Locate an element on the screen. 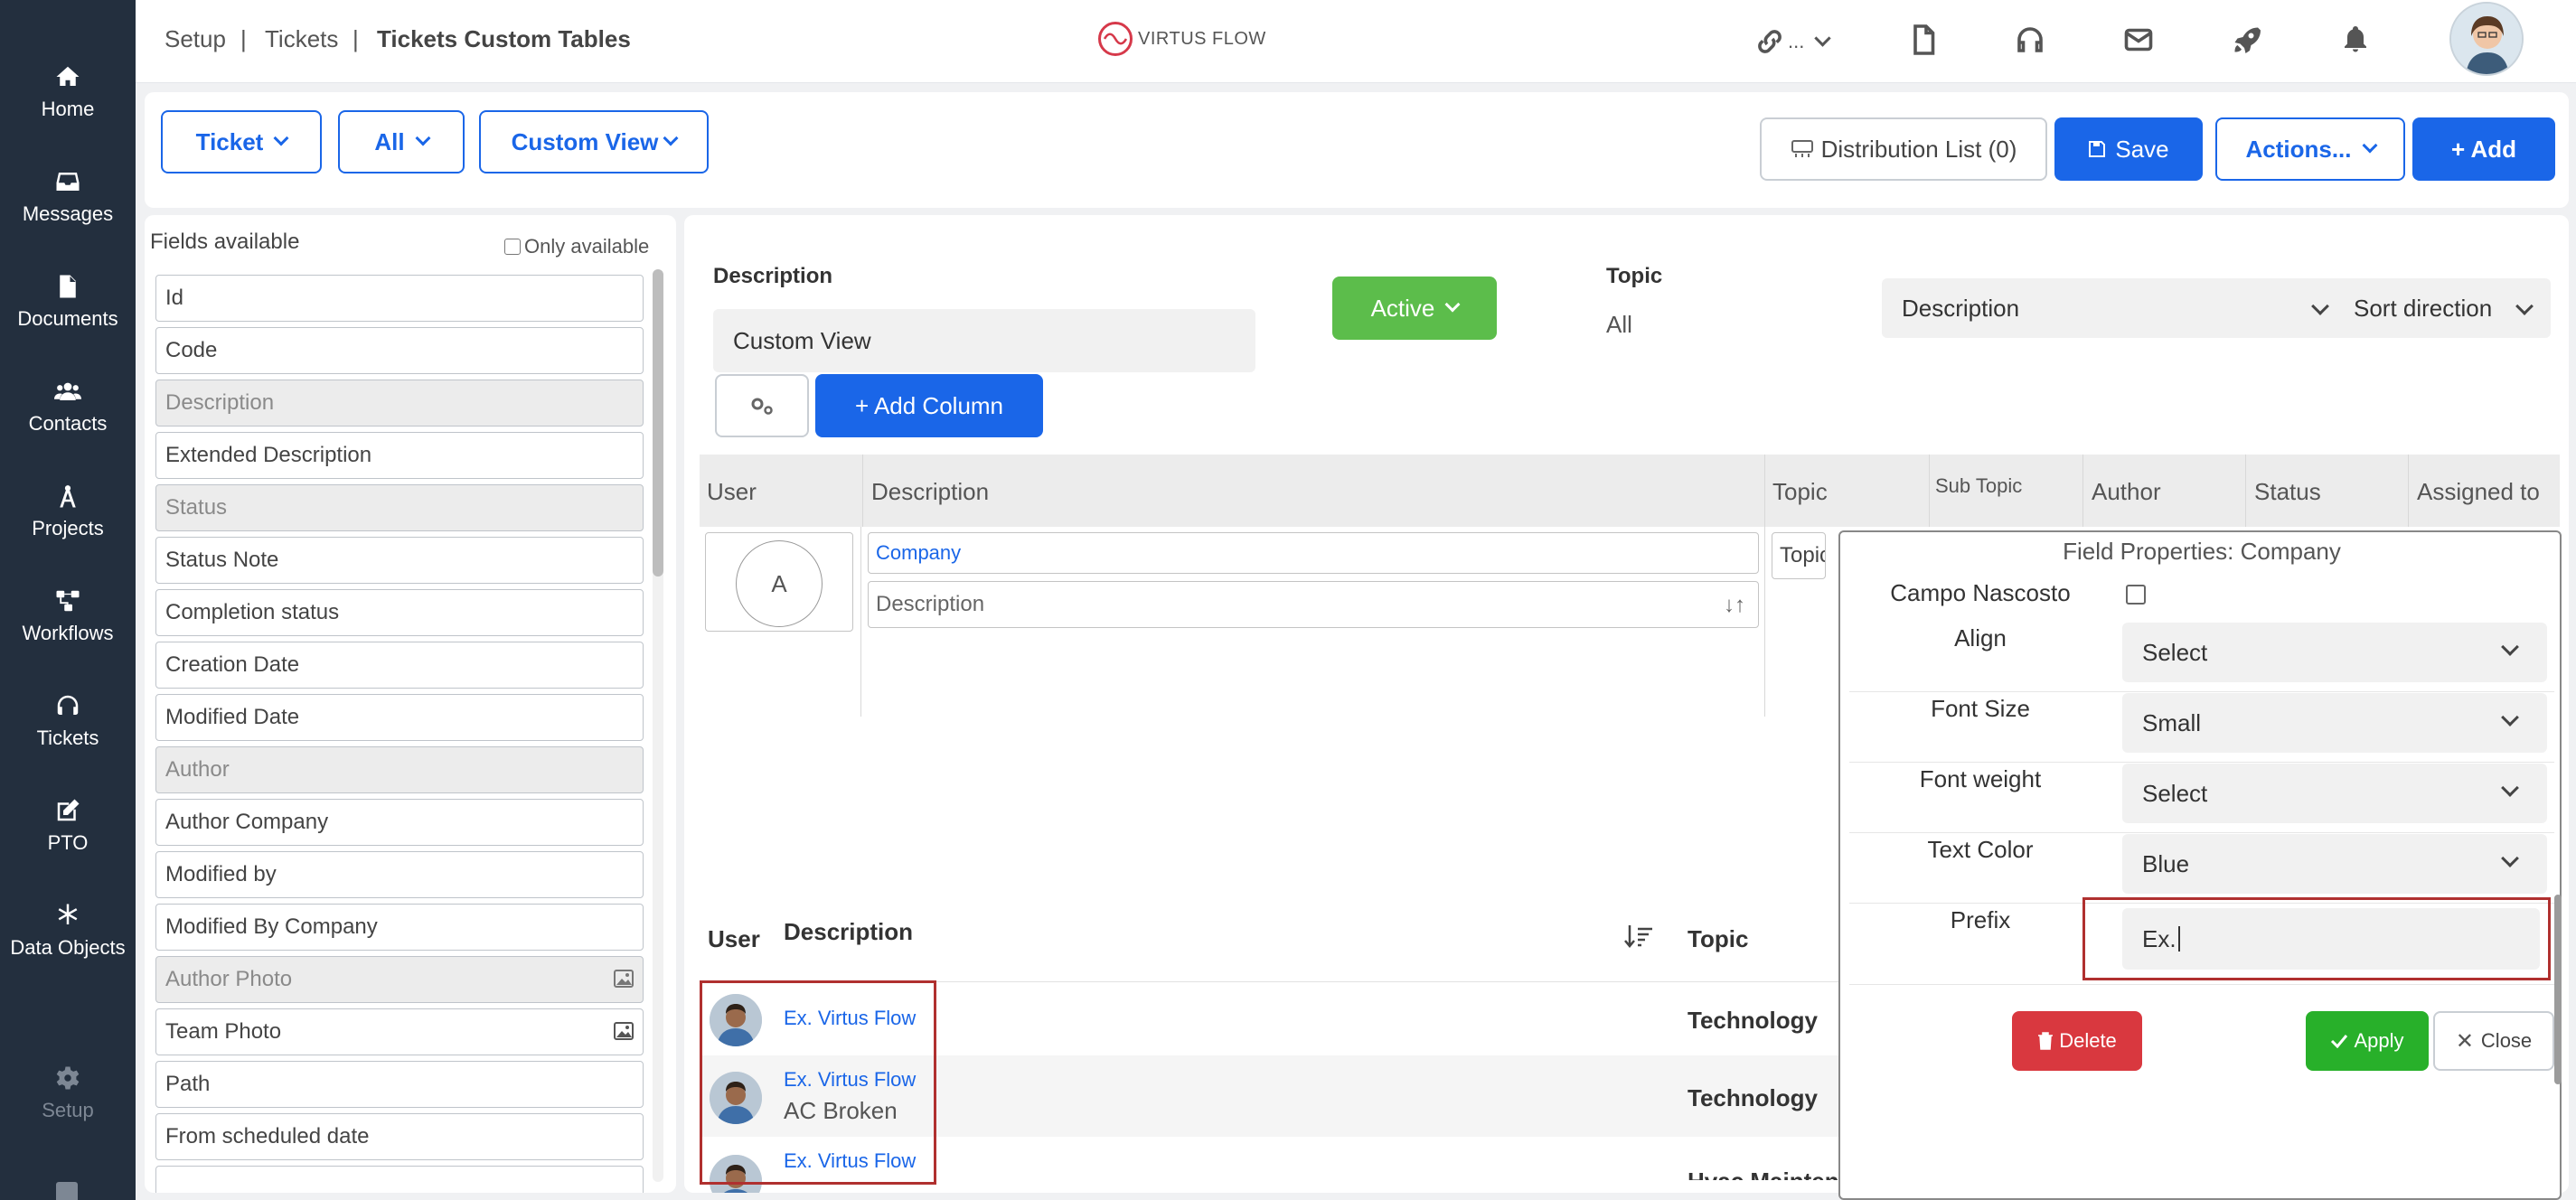 The height and width of the screenshot is (1200, 2576). field-item-code: Code is located at coordinates (400, 350).